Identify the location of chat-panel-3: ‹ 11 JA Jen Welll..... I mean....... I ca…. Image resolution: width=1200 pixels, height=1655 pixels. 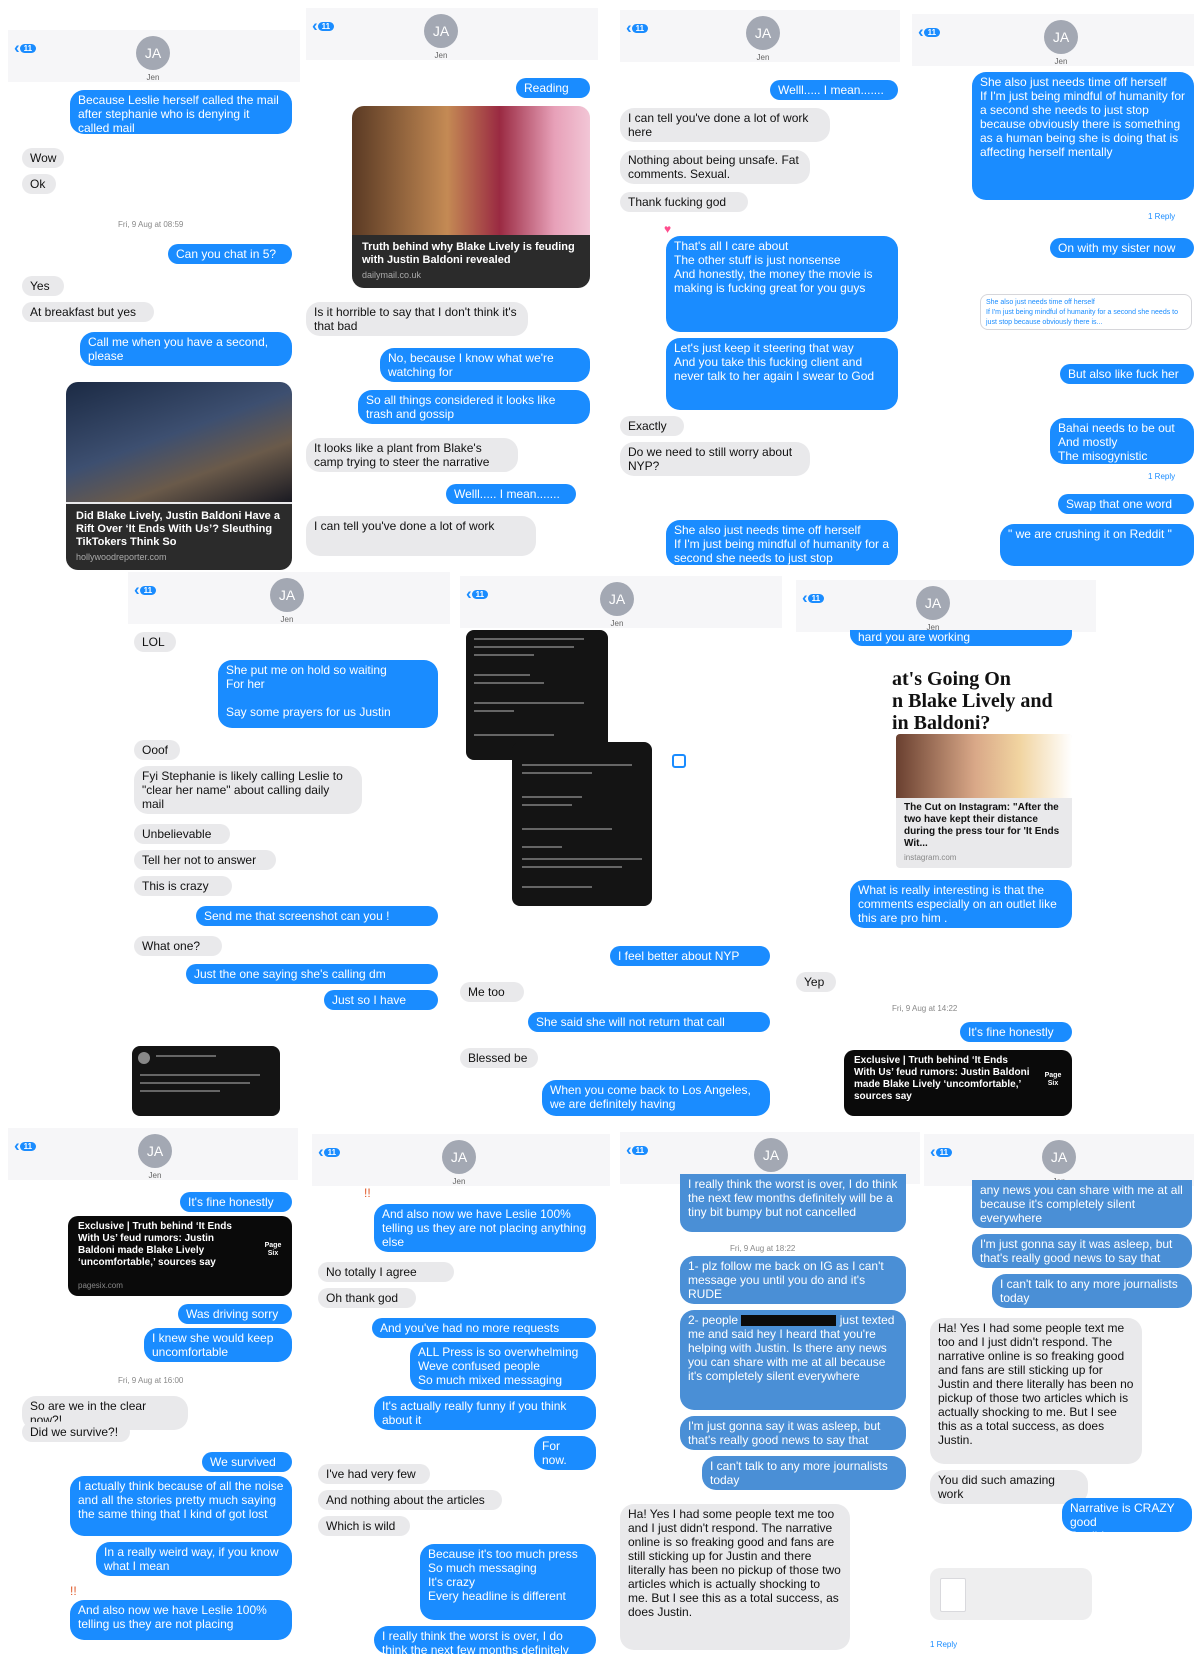
(760, 287).